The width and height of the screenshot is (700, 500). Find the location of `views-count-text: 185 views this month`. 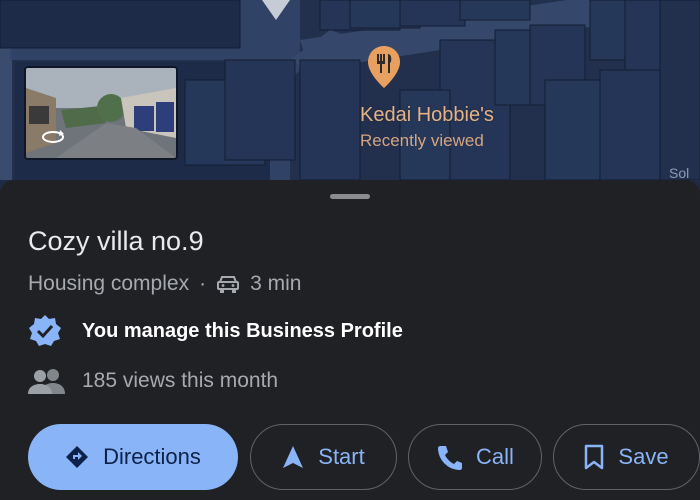

views-count-text: 185 views this month is located at coordinates (180, 380).